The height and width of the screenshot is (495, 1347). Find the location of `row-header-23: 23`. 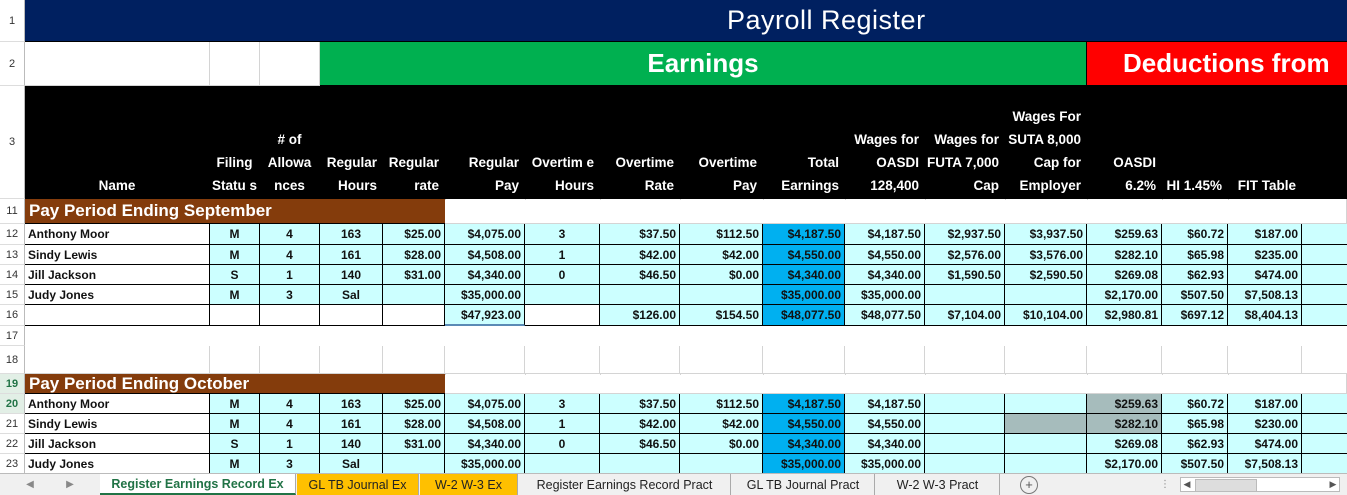

row-header-23: 23 is located at coordinates (12, 463).